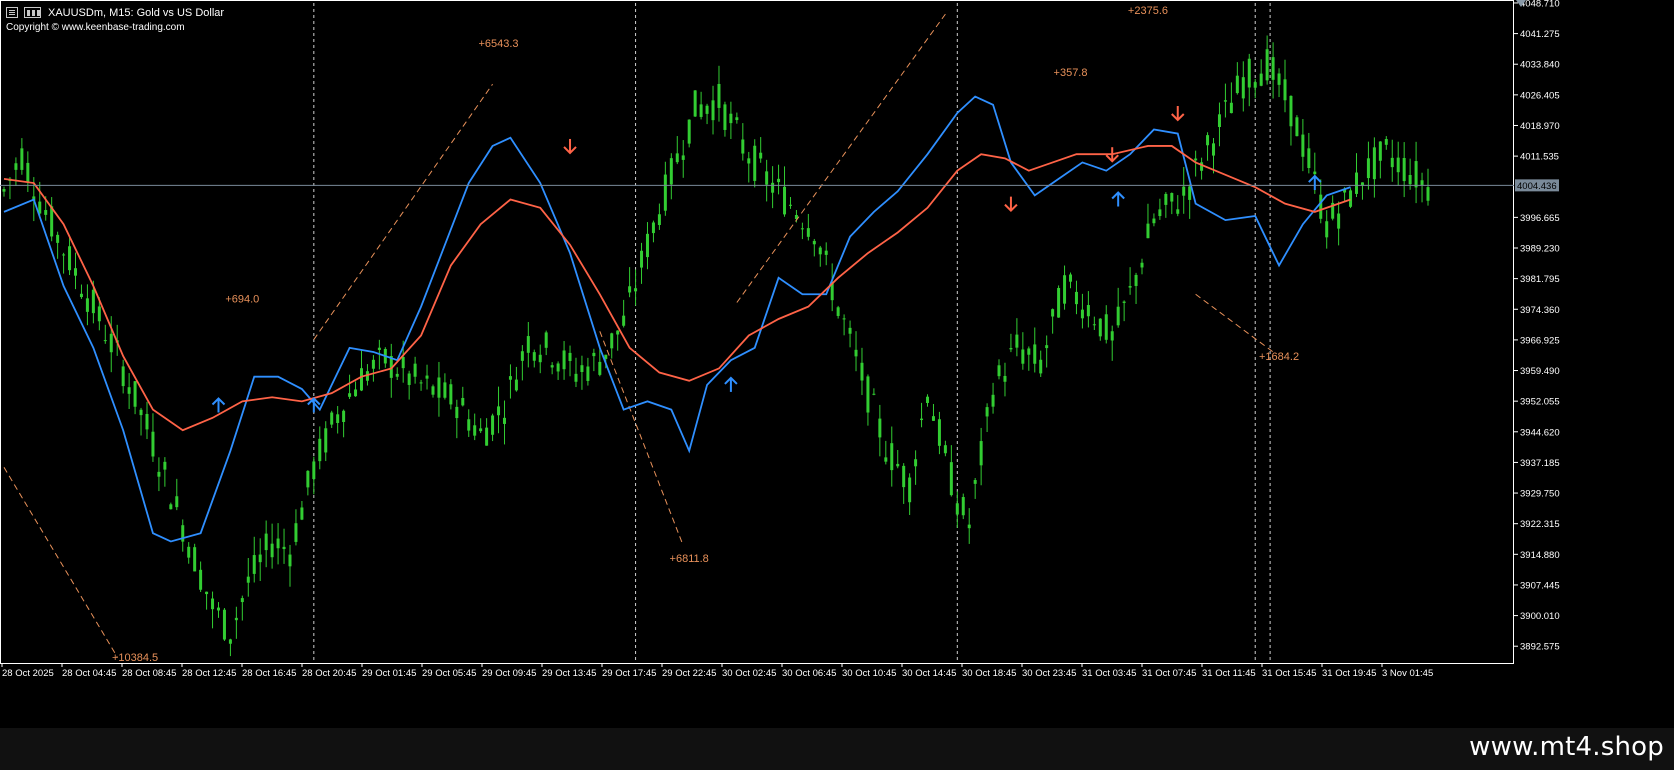 This screenshot has width=1674, height=770. I want to click on x-tick-label: 30 Oct 10:45, so click(869, 673).